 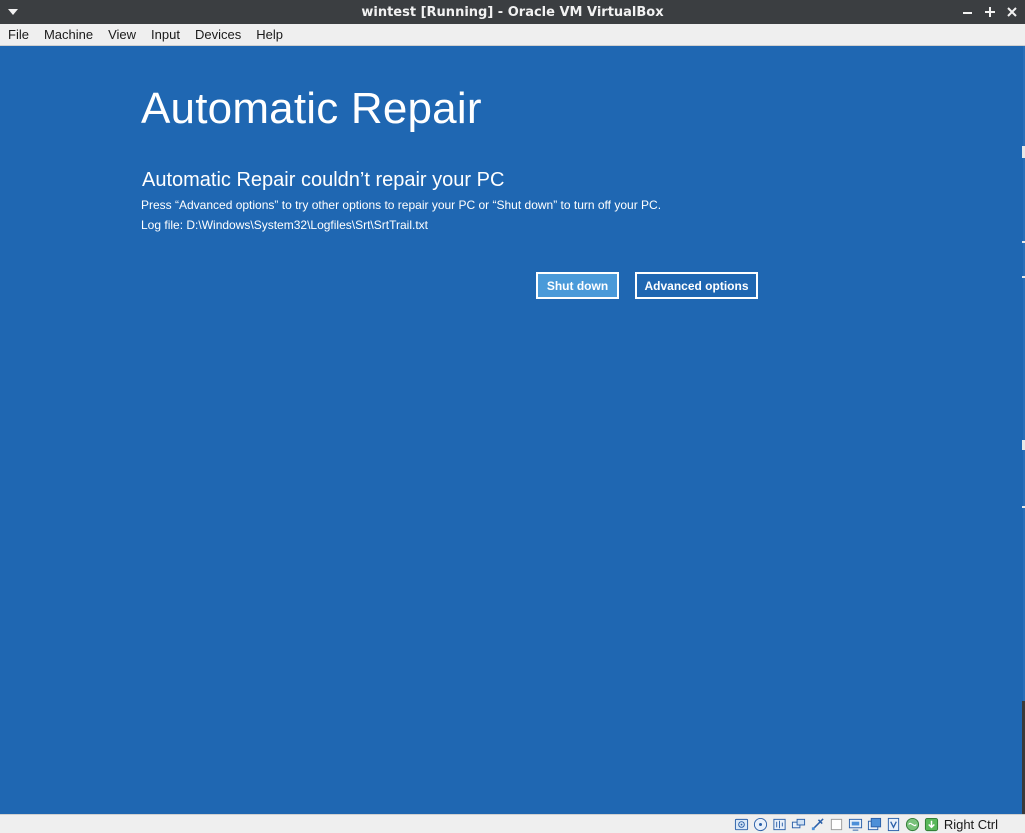 I want to click on menu-input: Input, so click(x=165, y=35).